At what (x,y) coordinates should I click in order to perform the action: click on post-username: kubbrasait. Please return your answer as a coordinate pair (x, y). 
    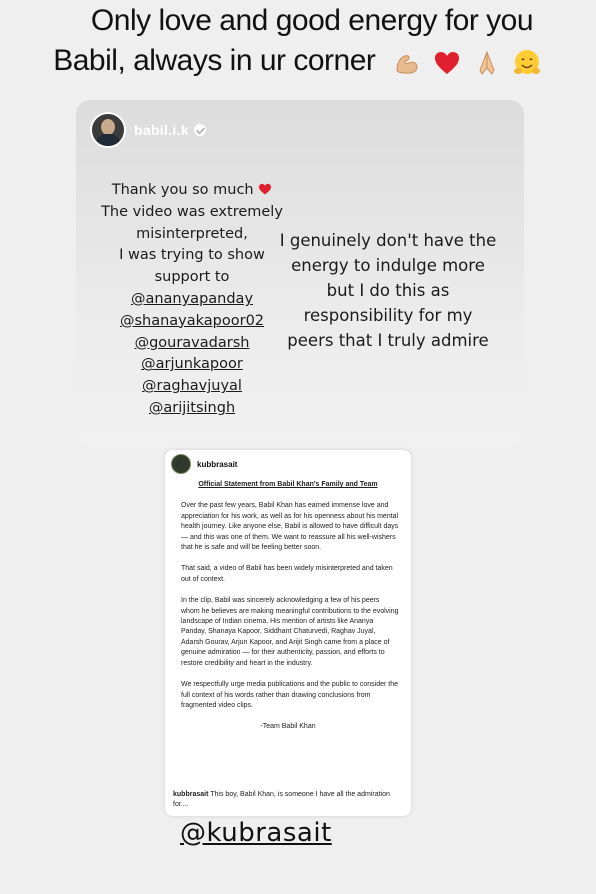
    Looking at the image, I should click on (217, 464).